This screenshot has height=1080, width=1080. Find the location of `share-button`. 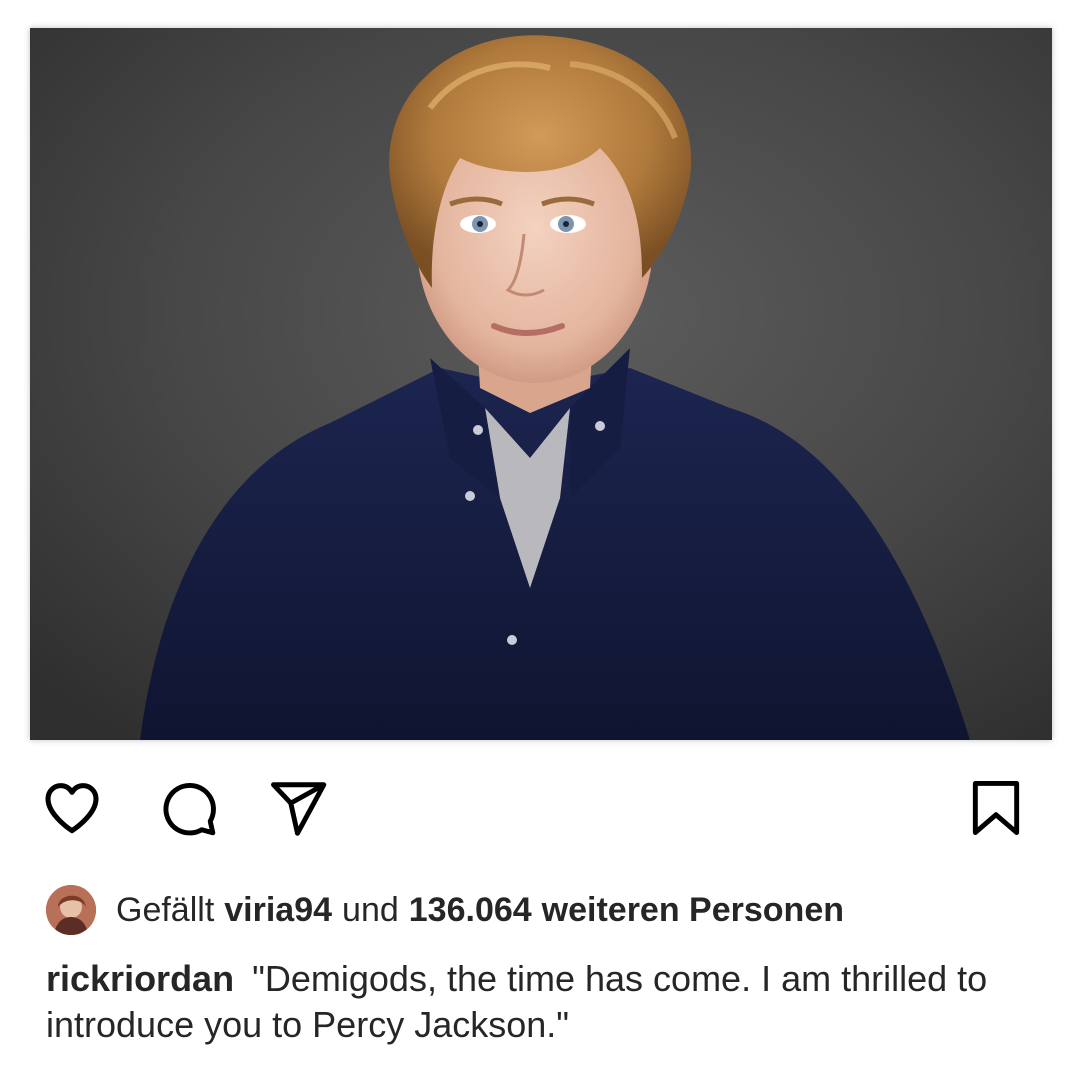

share-button is located at coordinates (298, 808).